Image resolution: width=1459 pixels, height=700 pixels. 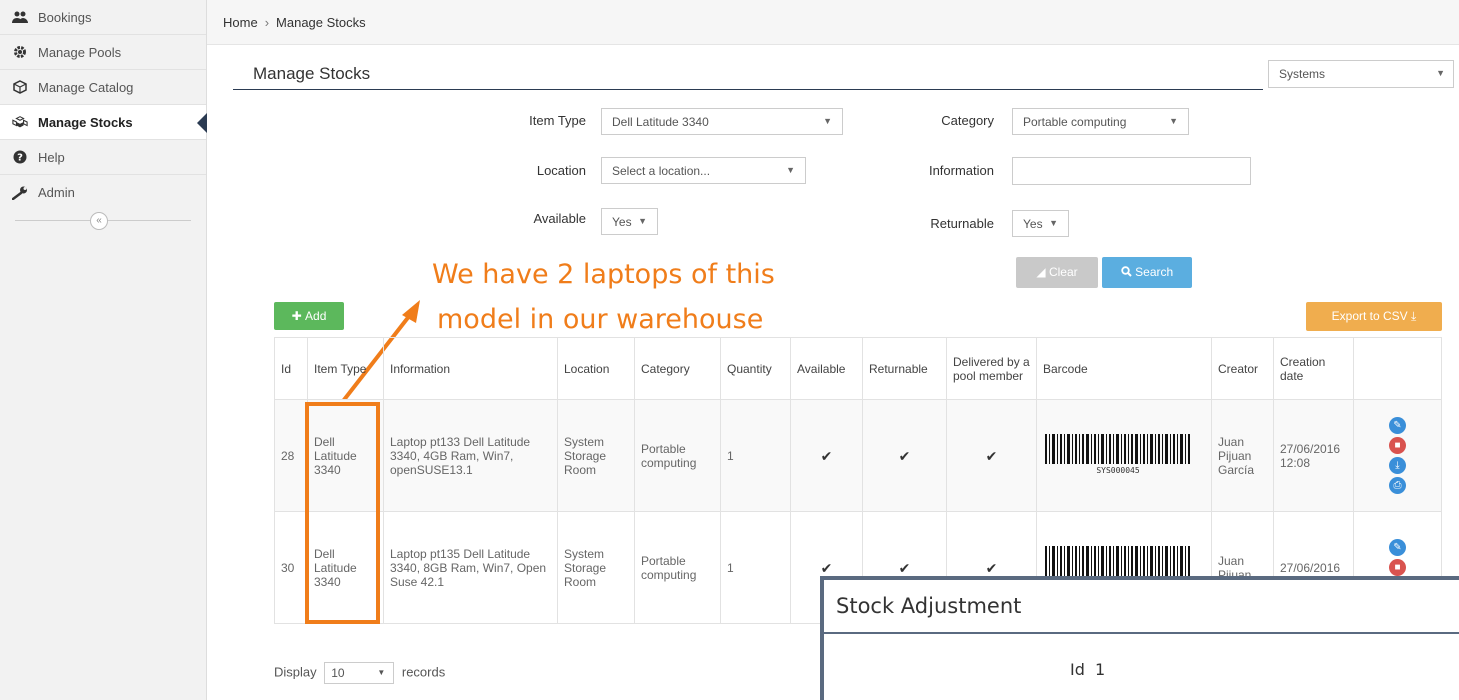 I want to click on location-select: Select a location... ▼, so click(x=703, y=170).